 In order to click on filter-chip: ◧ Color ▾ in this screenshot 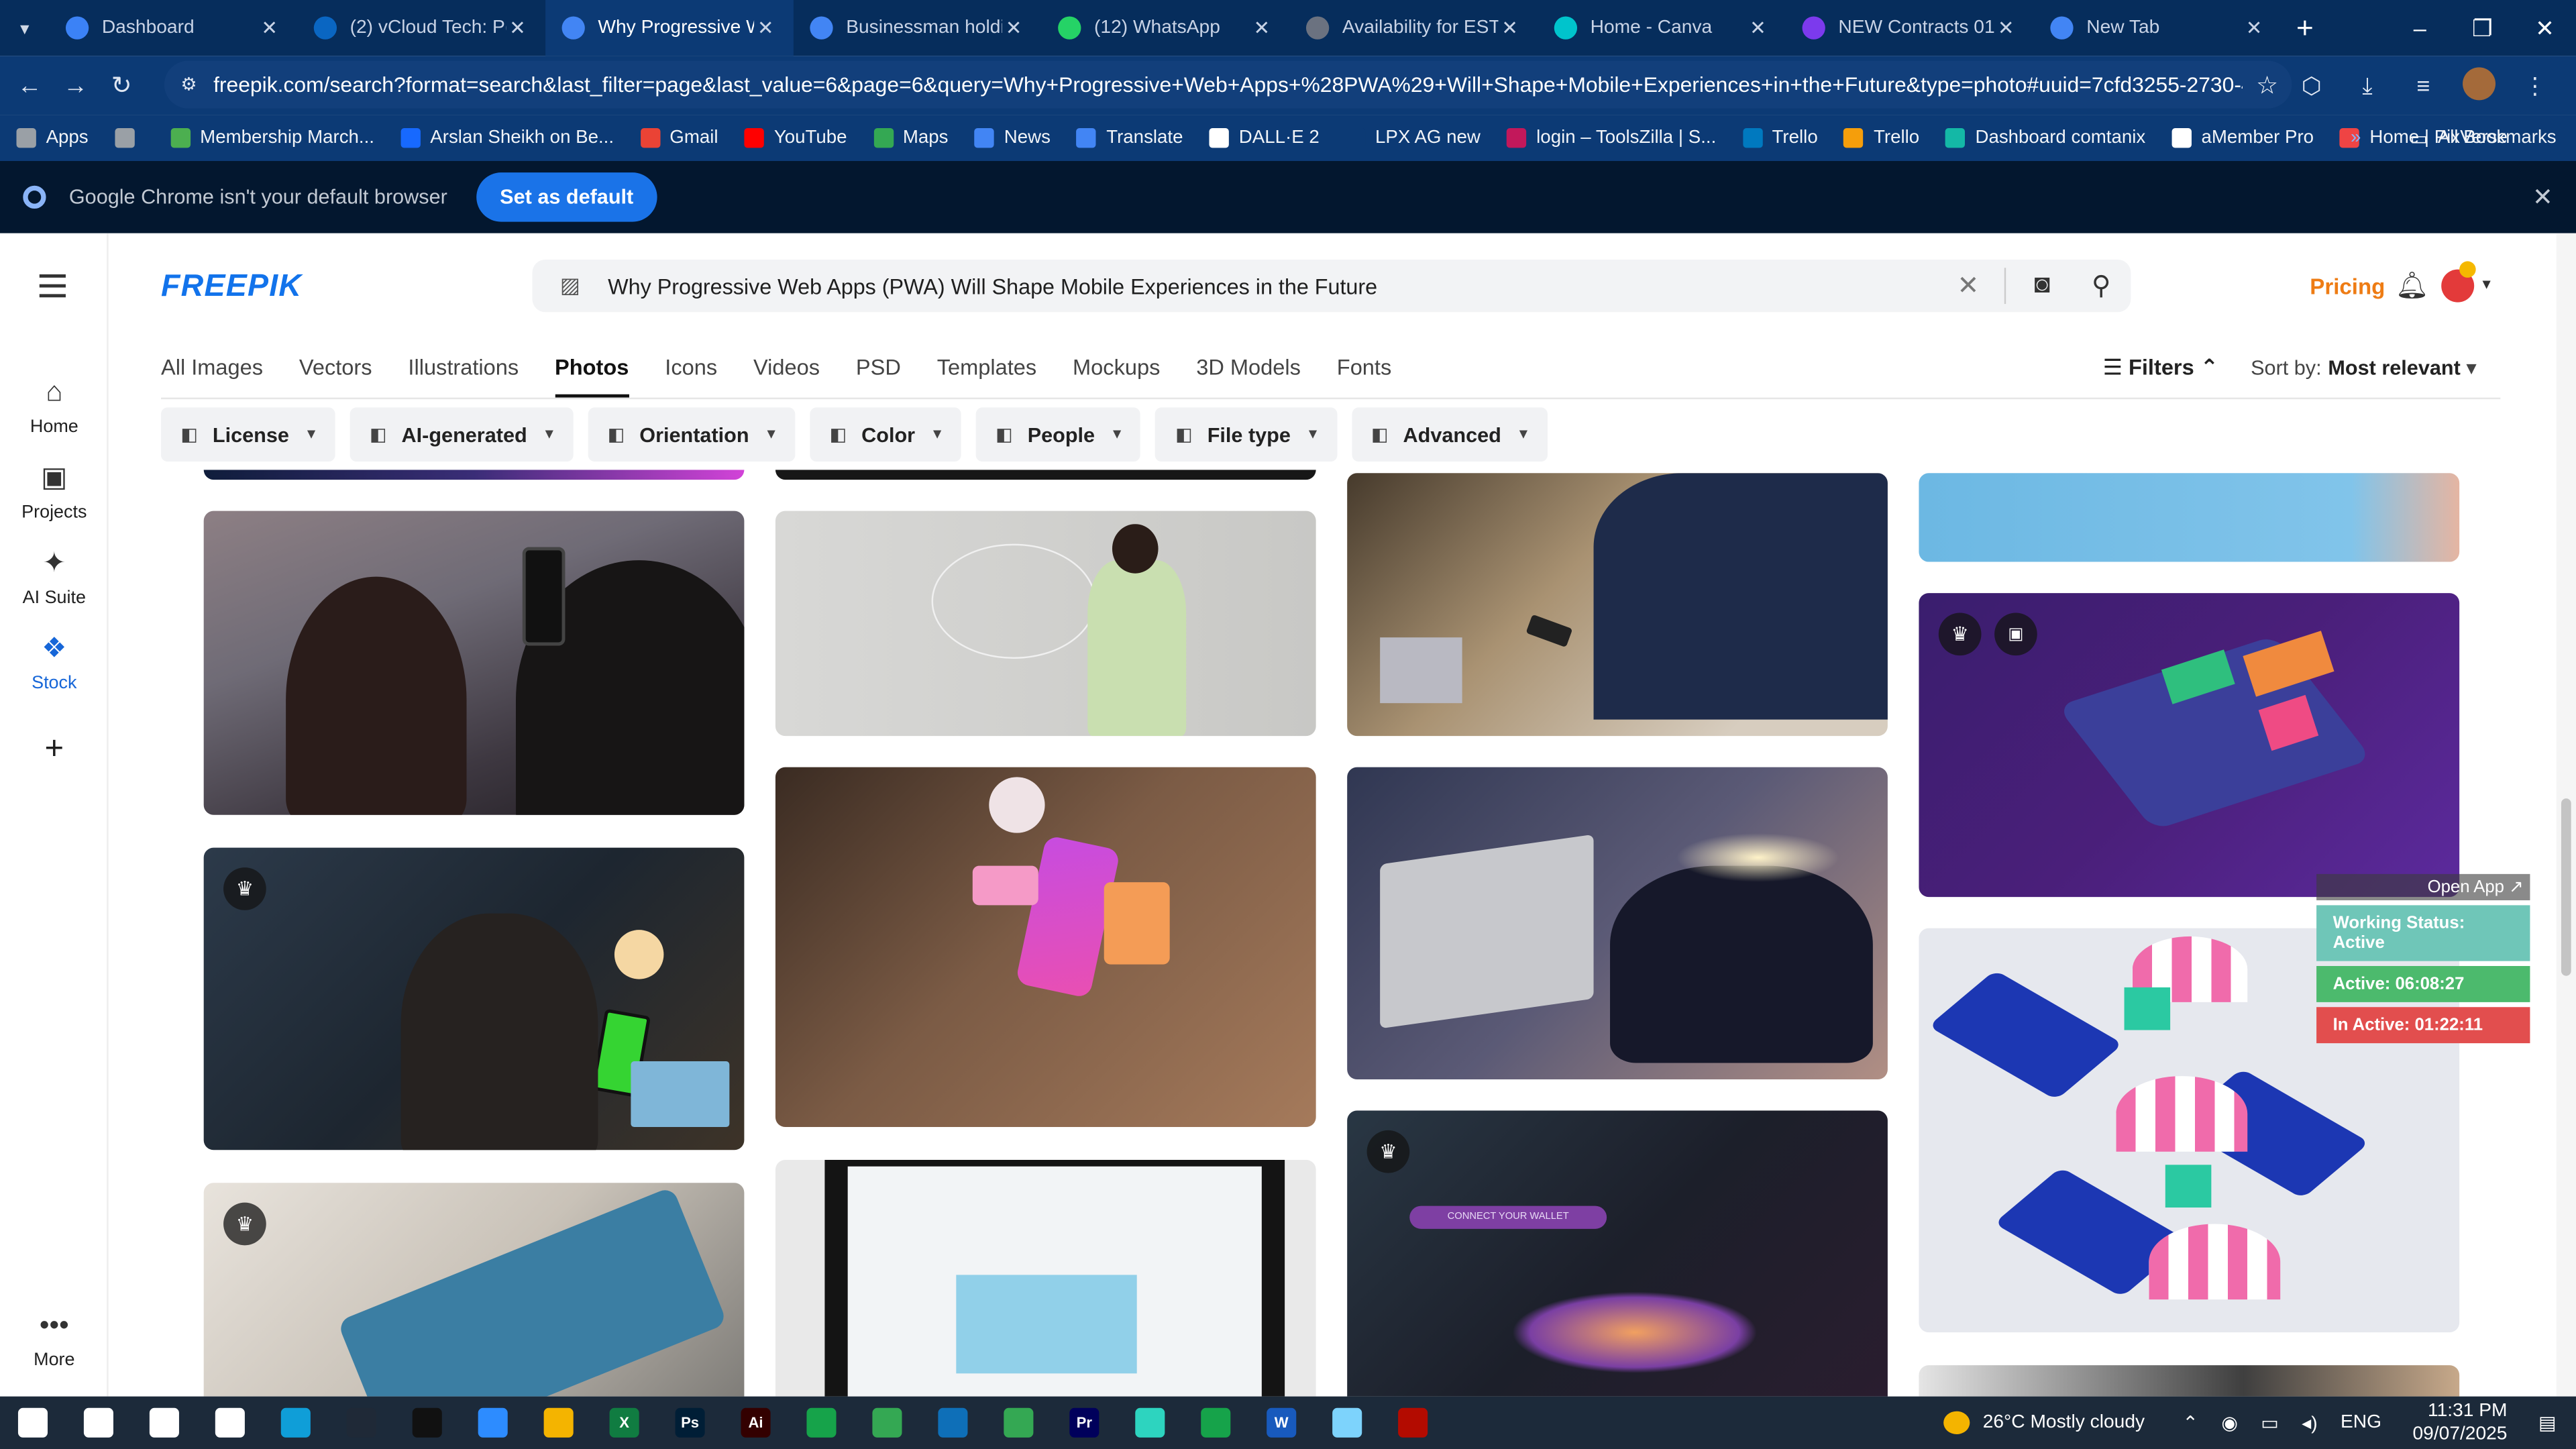, I will do `click(885, 434)`.